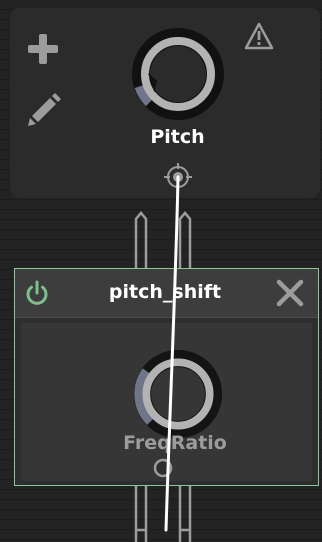 The height and width of the screenshot is (542, 322). I want to click on patch-wire, so click(172, 353).